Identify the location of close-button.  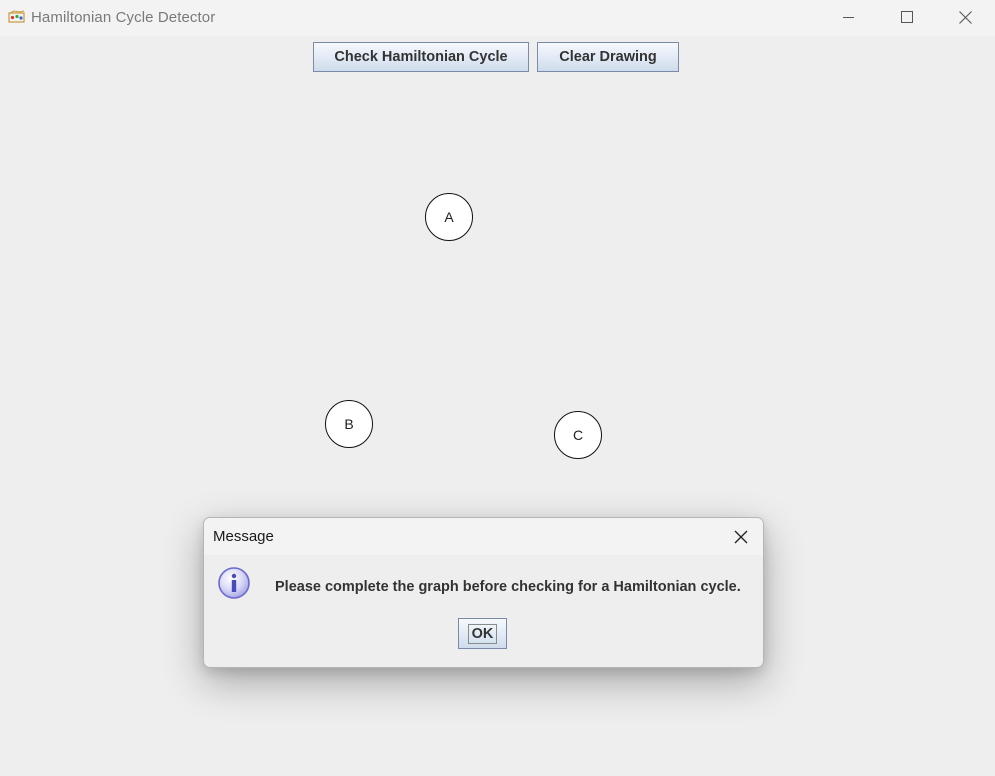
(965, 17).